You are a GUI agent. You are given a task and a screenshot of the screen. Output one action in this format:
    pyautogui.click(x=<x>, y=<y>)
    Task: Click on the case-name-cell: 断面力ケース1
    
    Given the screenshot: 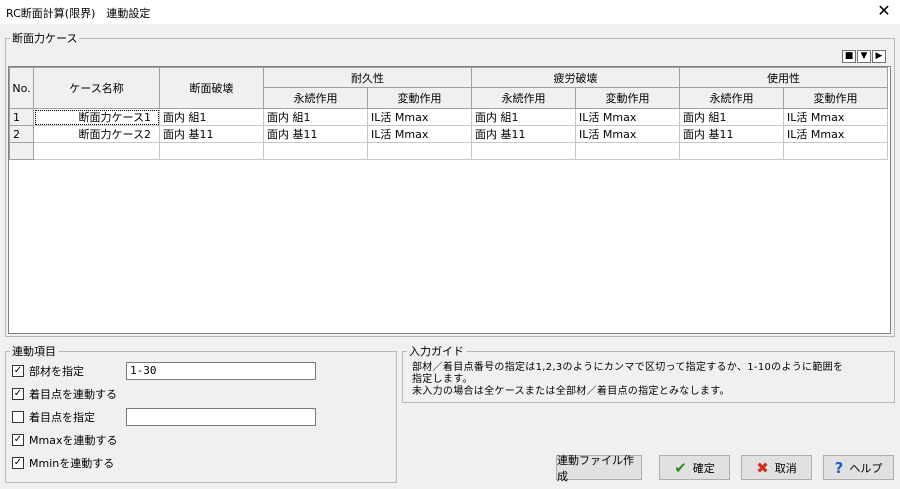 What is the action you would take?
    pyautogui.click(x=96, y=117)
    